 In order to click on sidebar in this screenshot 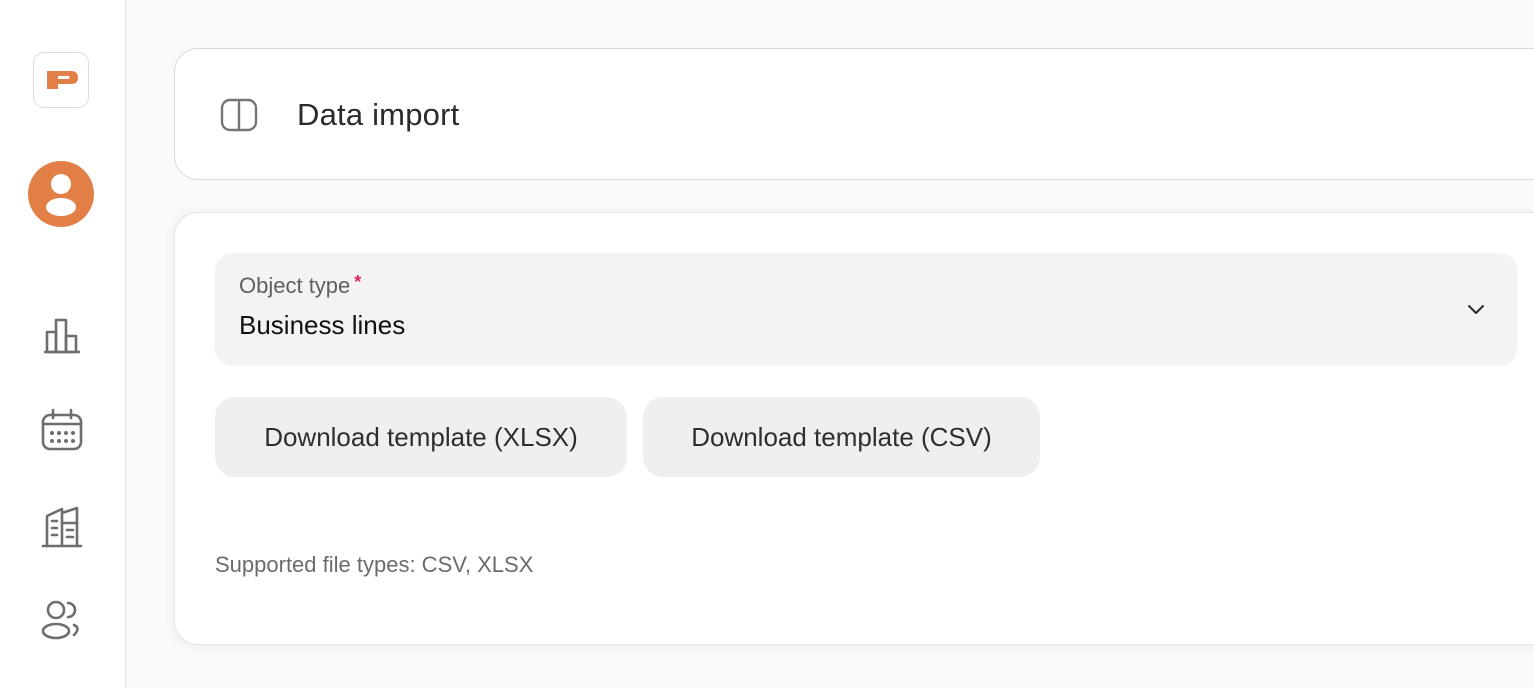, I will do `click(63, 344)`.